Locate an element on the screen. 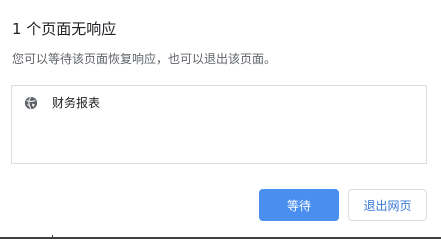 The height and width of the screenshot is (240, 441). exit-page-button: 退出网页 is located at coordinates (387, 205).